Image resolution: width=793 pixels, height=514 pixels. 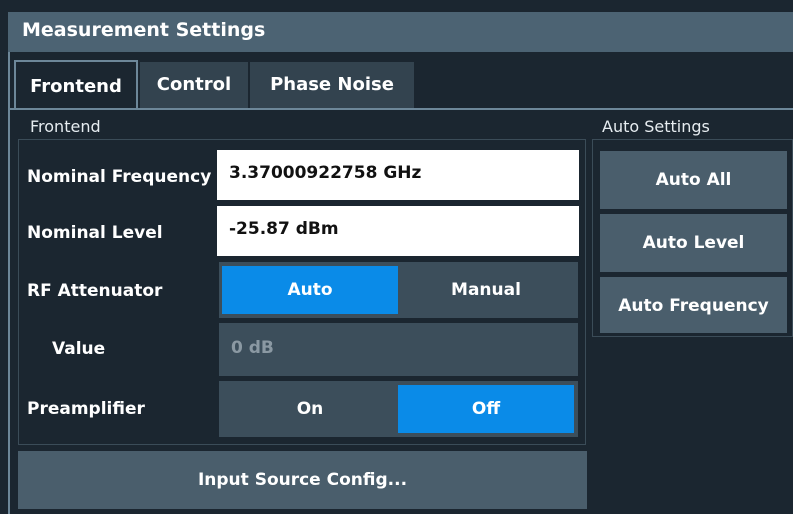 What do you see at coordinates (119, 177) in the screenshot?
I see `nominal-frequency-label: Nominal Frequency` at bounding box center [119, 177].